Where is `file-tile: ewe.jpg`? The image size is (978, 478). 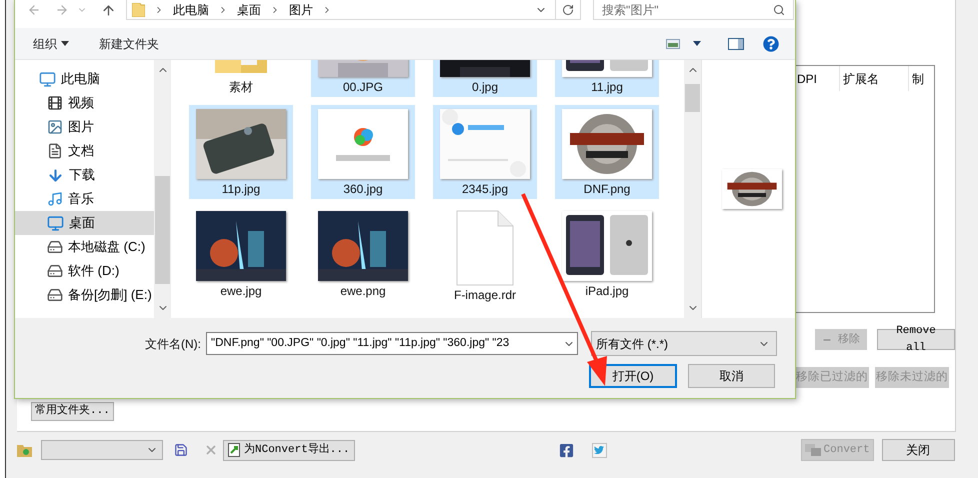 file-tile: ewe.jpg is located at coordinates (241, 254).